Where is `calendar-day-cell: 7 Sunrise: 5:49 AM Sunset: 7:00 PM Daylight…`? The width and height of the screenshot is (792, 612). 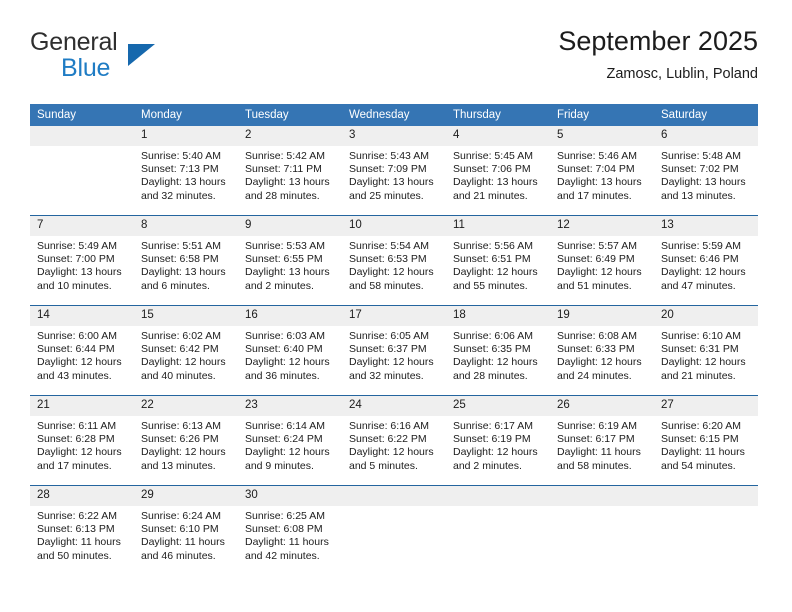 calendar-day-cell: 7 Sunrise: 5:49 AM Sunset: 7:00 PM Daylight… is located at coordinates (82, 260).